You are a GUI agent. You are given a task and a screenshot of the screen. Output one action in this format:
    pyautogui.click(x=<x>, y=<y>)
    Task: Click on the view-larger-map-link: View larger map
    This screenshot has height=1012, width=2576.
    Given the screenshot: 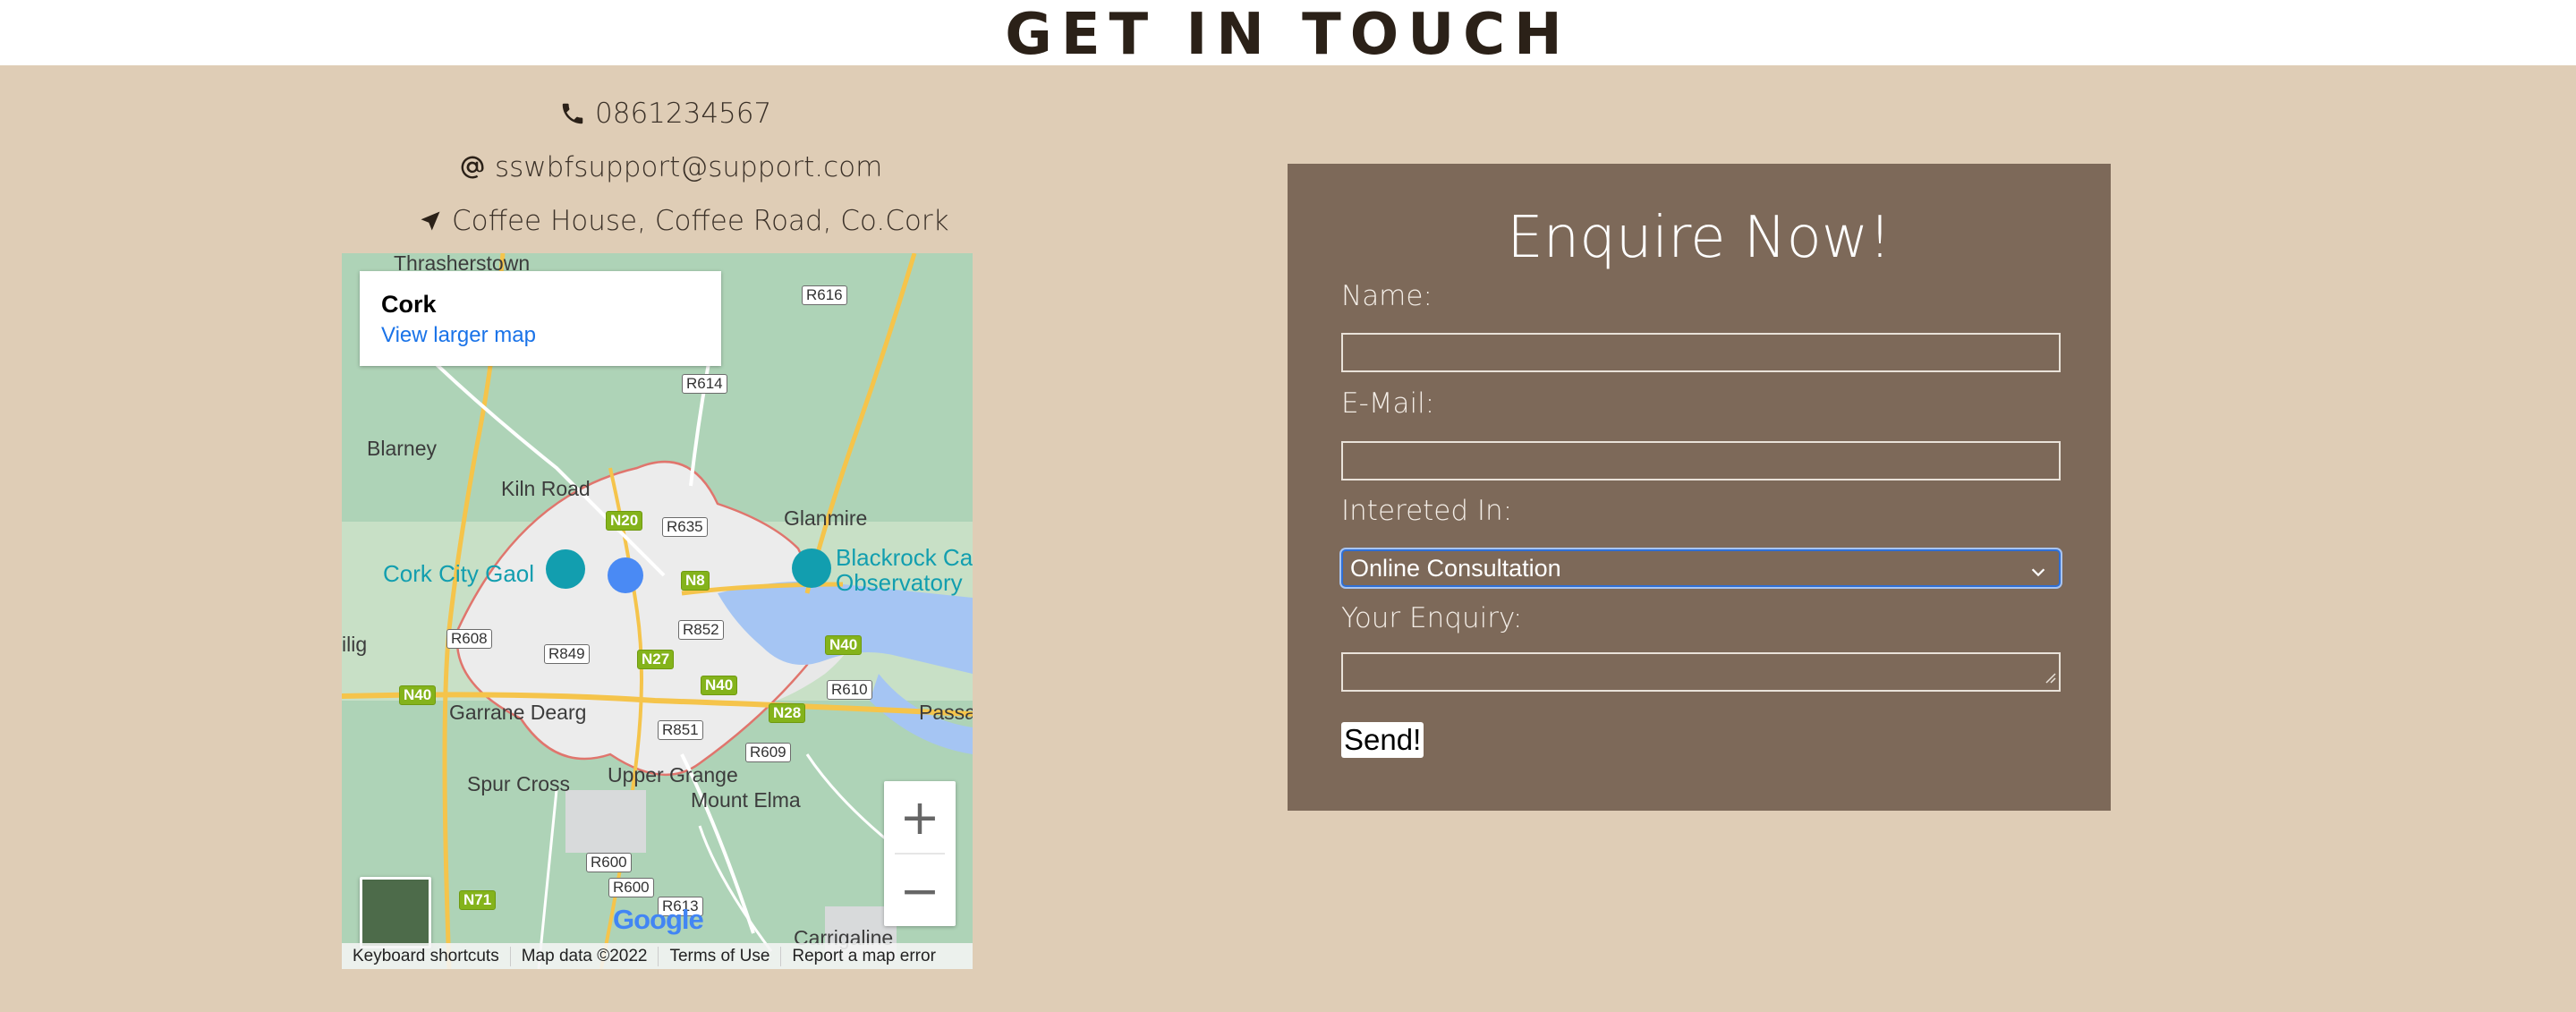 What is the action you would take?
    pyautogui.click(x=458, y=335)
    